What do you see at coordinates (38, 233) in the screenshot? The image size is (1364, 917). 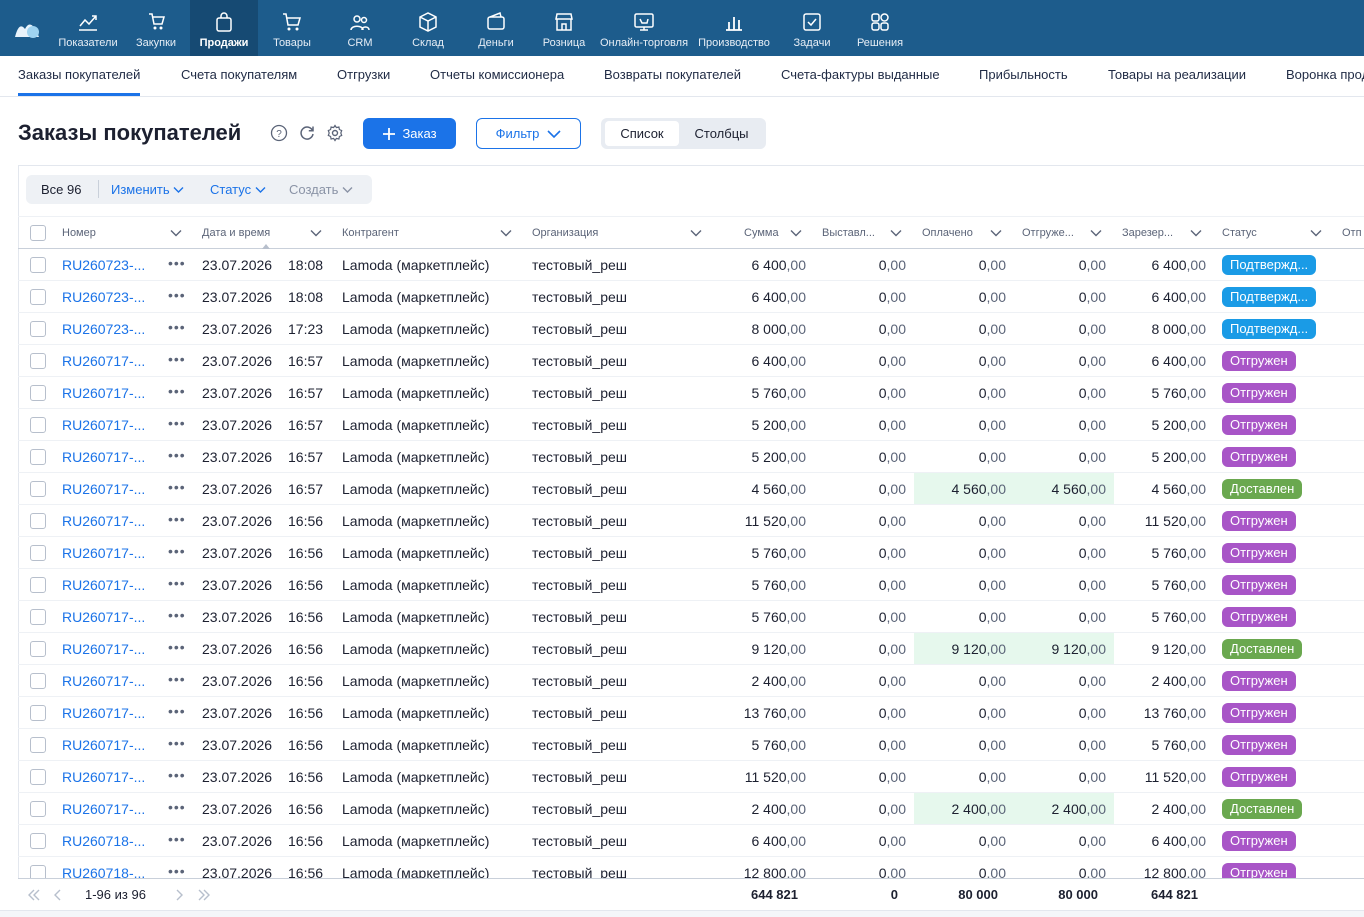 I see `select-all-checkbox` at bounding box center [38, 233].